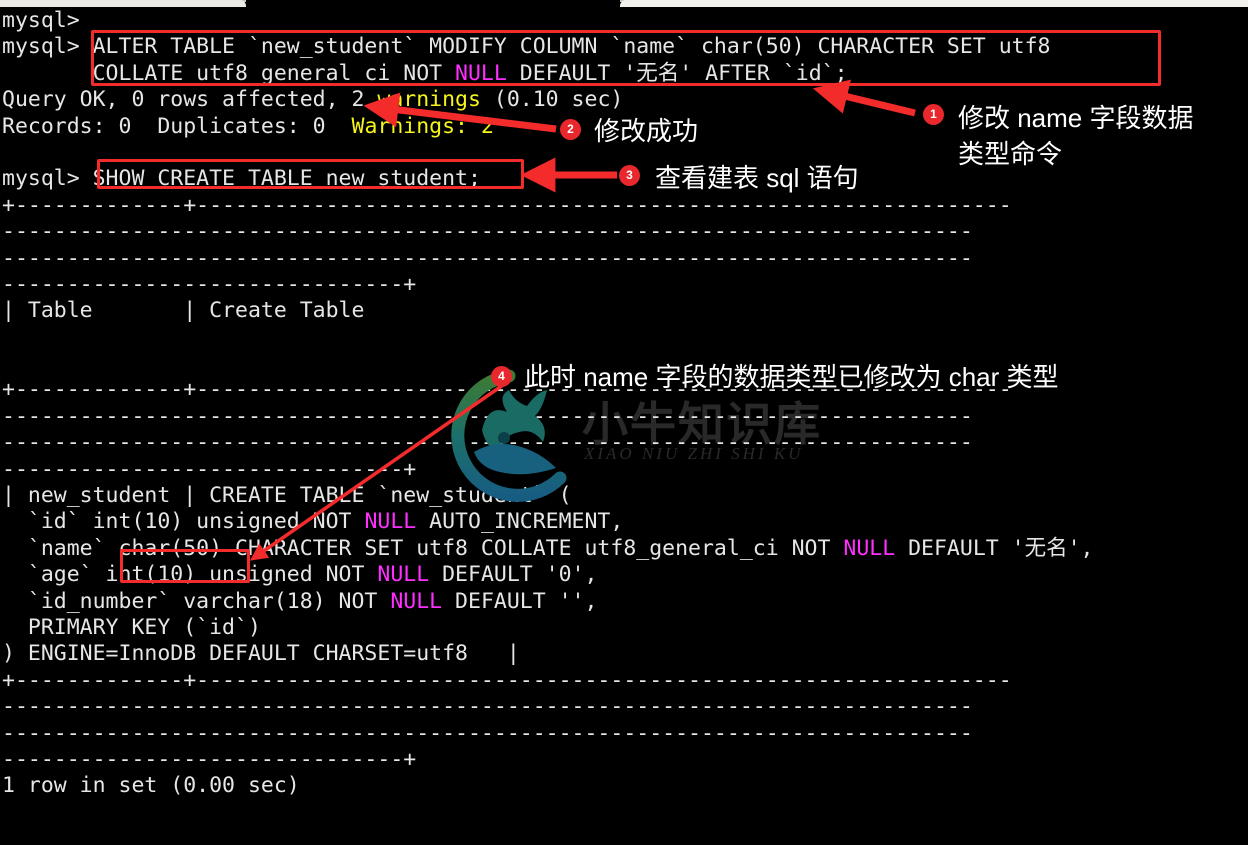  Describe the element at coordinates (624, 760) in the screenshot. I see `terminal-line-sep-bot-4: -------------------------------+` at that location.